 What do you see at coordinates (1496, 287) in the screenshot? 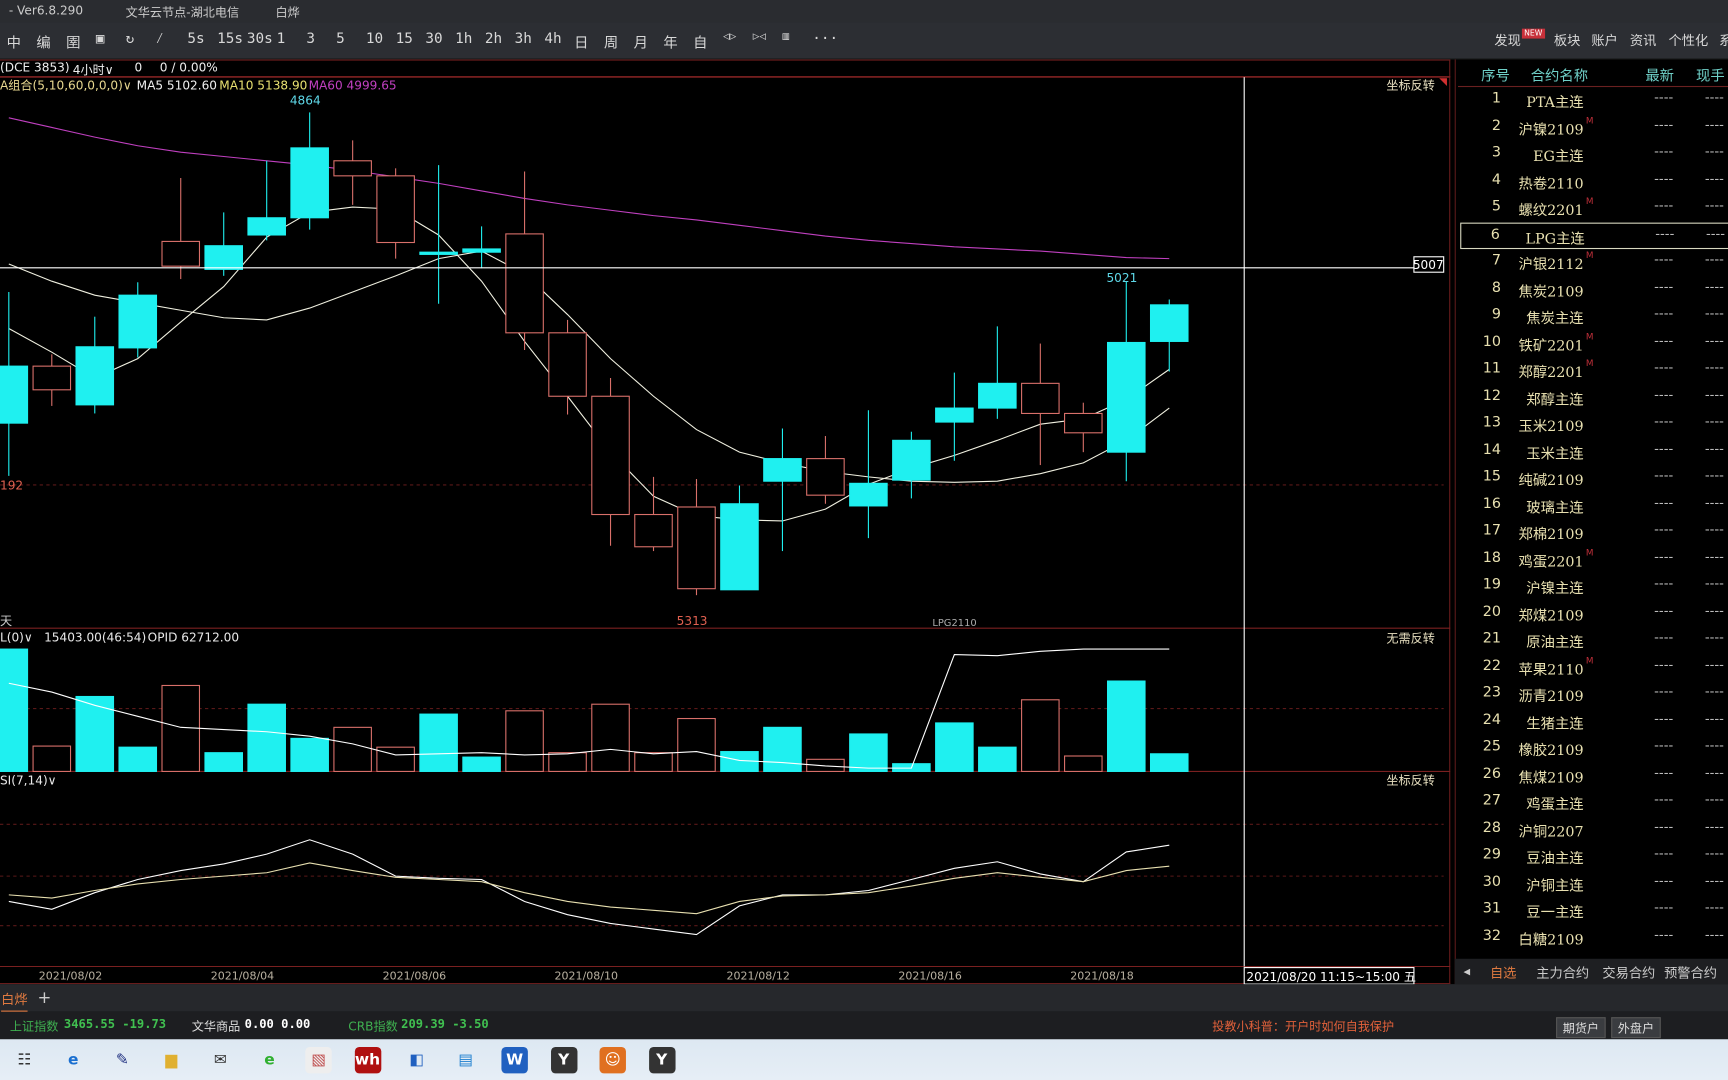
I see `row-index: 8` at bounding box center [1496, 287].